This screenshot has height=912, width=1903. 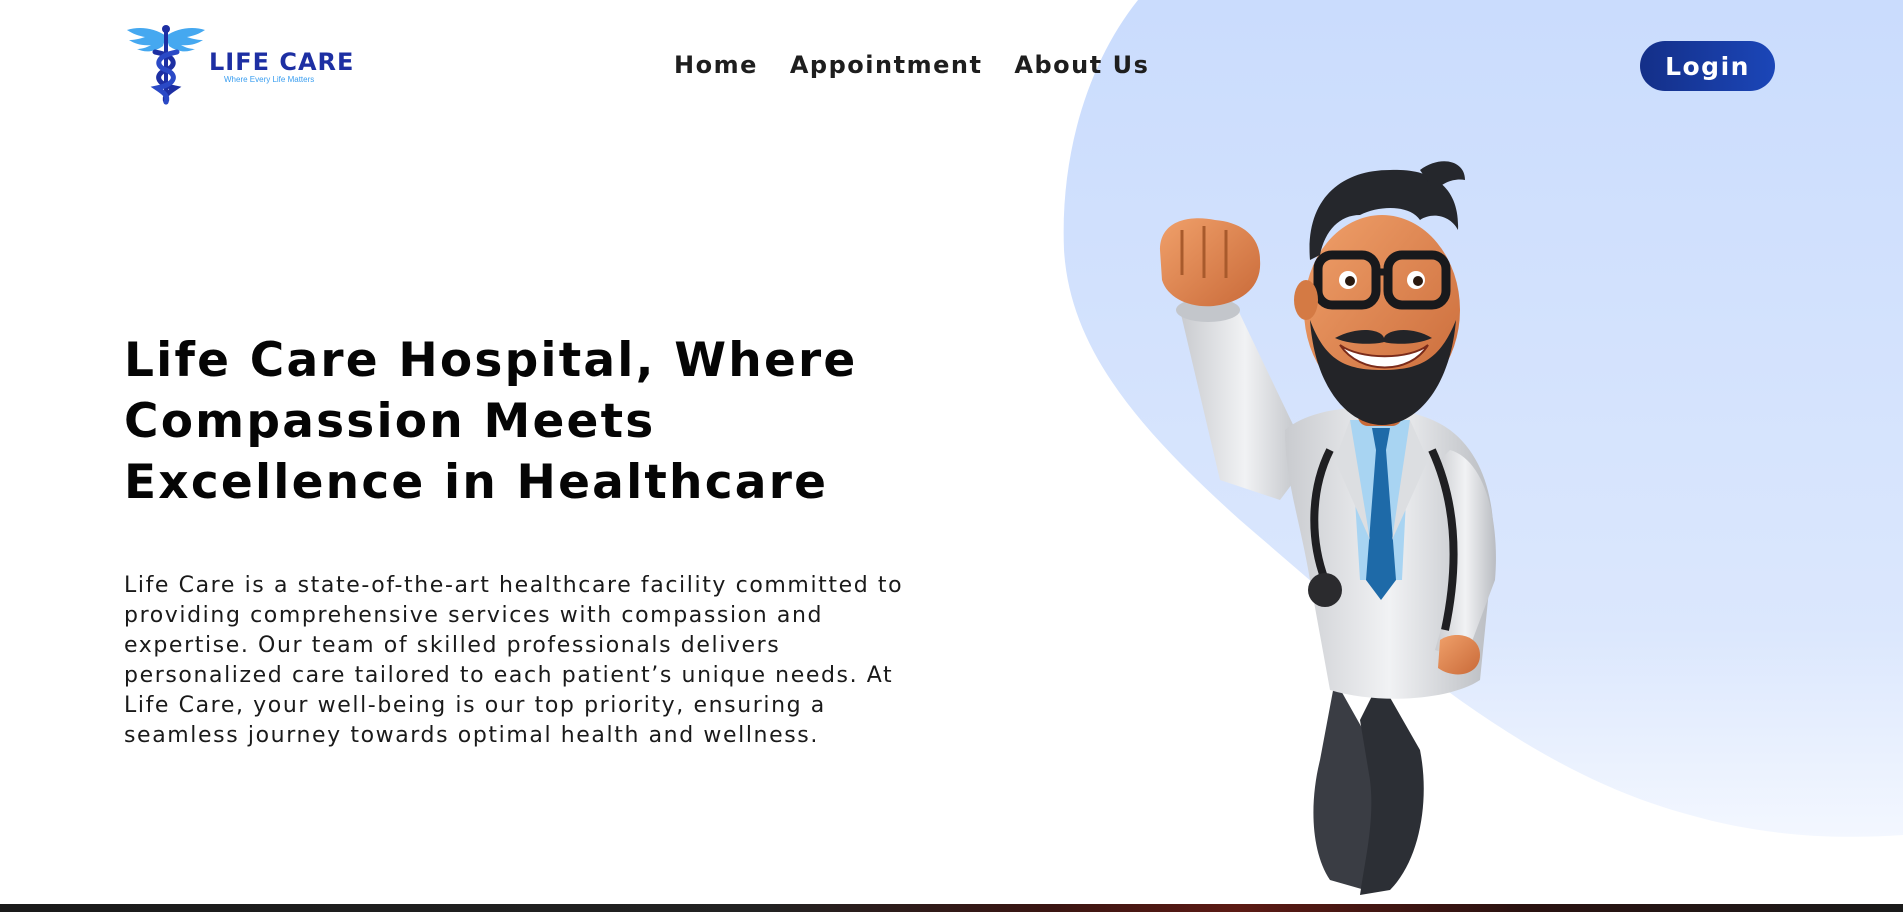 What do you see at coordinates (282, 62) in the screenshot?
I see `brand-name: LIFE CARE` at bounding box center [282, 62].